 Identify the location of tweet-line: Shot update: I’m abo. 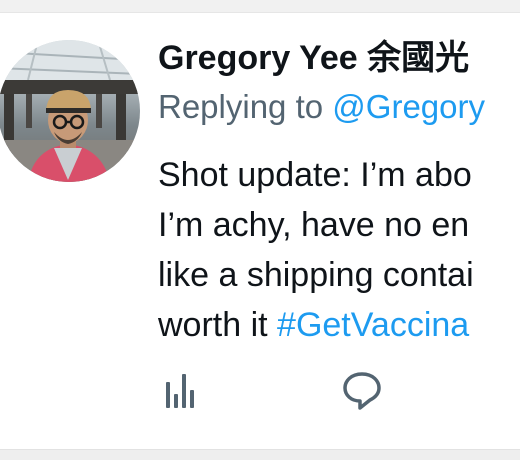
(315, 175).